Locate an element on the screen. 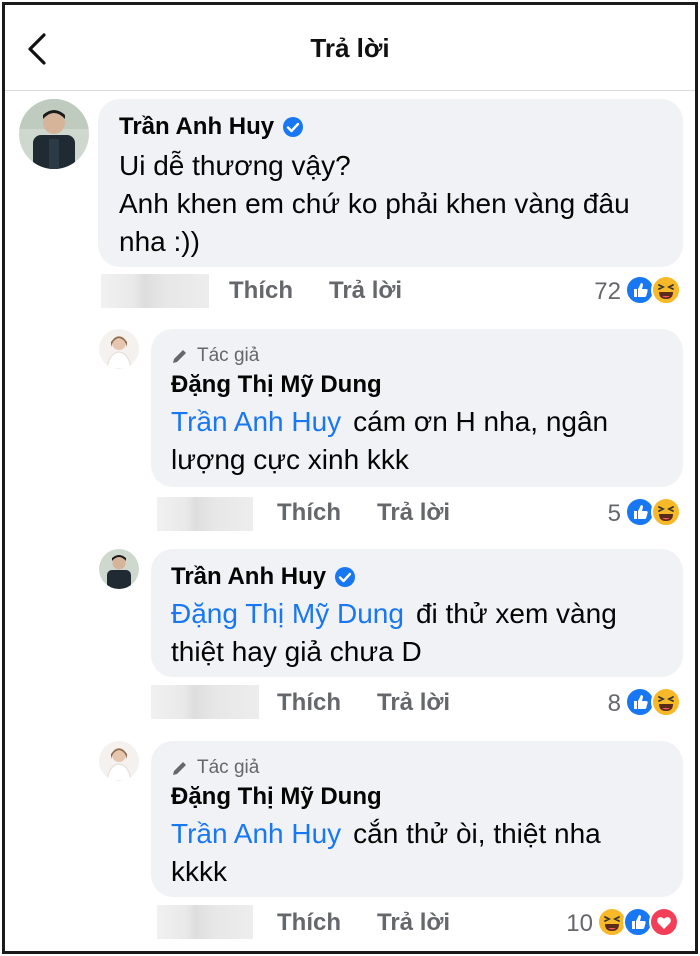 The height and width of the screenshot is (956, 700). reply-line: cắn thử òi, thiệt nha is located at coordinates (477, 833).